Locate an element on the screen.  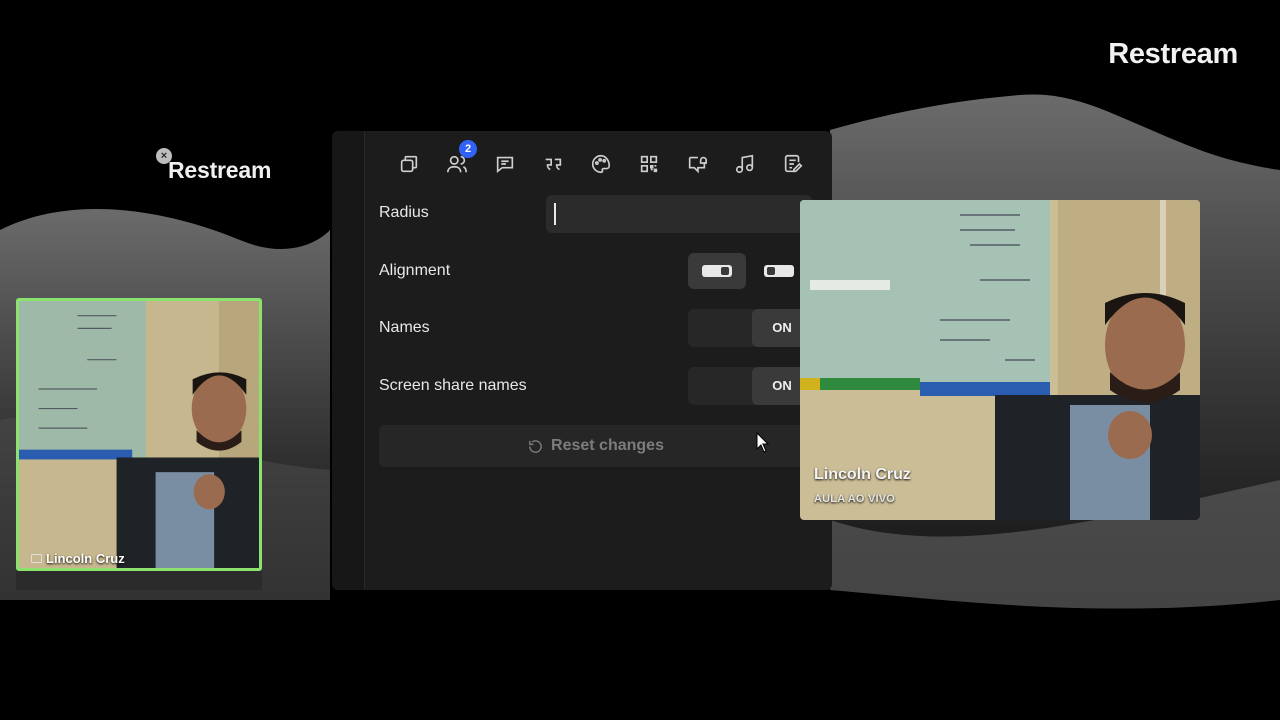
restream-scene-logo: Restream is located at coordinates (220, 170).